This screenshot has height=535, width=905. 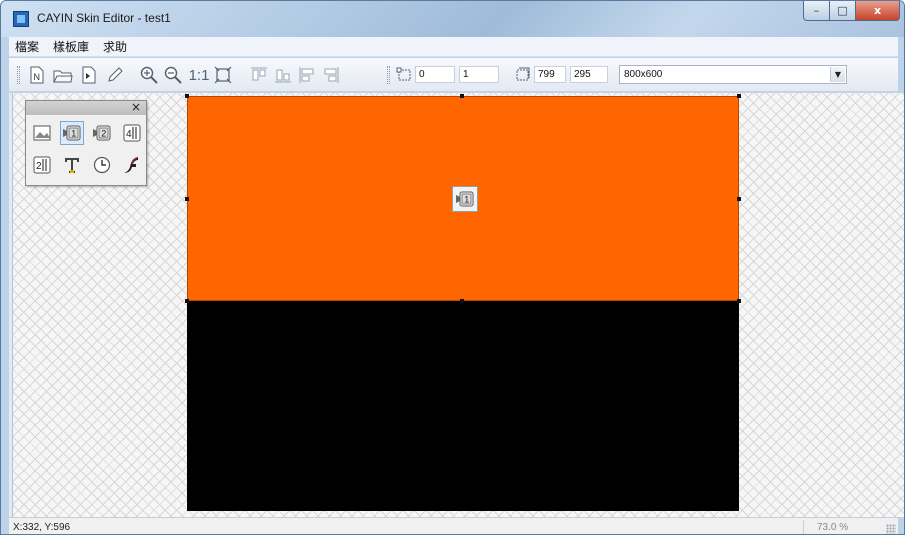 What do you see at coordinates (21, 19) in the screenshot?
I see `app-logo-icon` at bounding box center [21, 19].